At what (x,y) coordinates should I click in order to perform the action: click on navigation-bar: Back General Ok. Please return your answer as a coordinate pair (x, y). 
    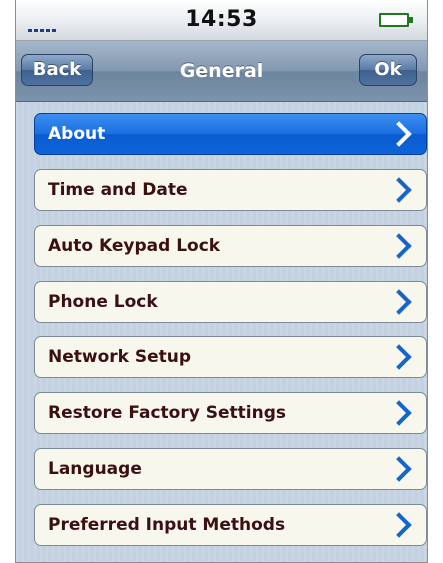
    Looking at the image, I should click on (221, 71).